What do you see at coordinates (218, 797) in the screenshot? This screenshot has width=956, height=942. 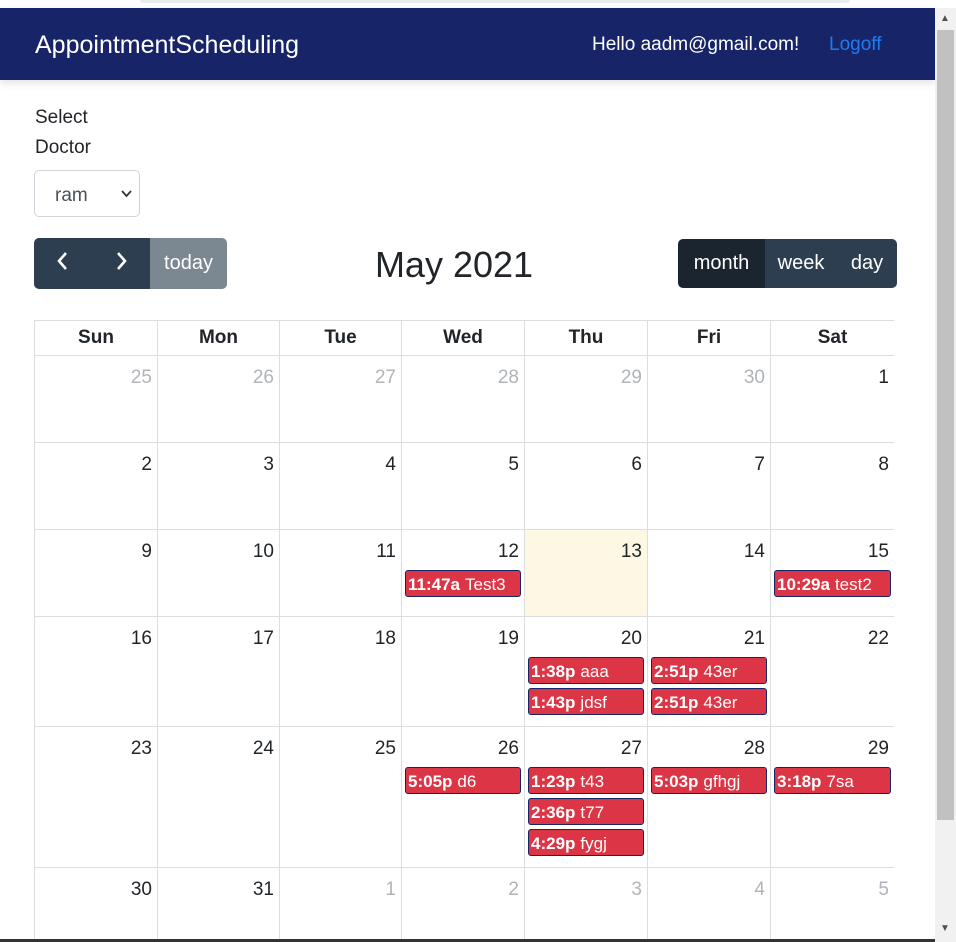 I see `day-cell: 24` at bounding box center [218, 797].